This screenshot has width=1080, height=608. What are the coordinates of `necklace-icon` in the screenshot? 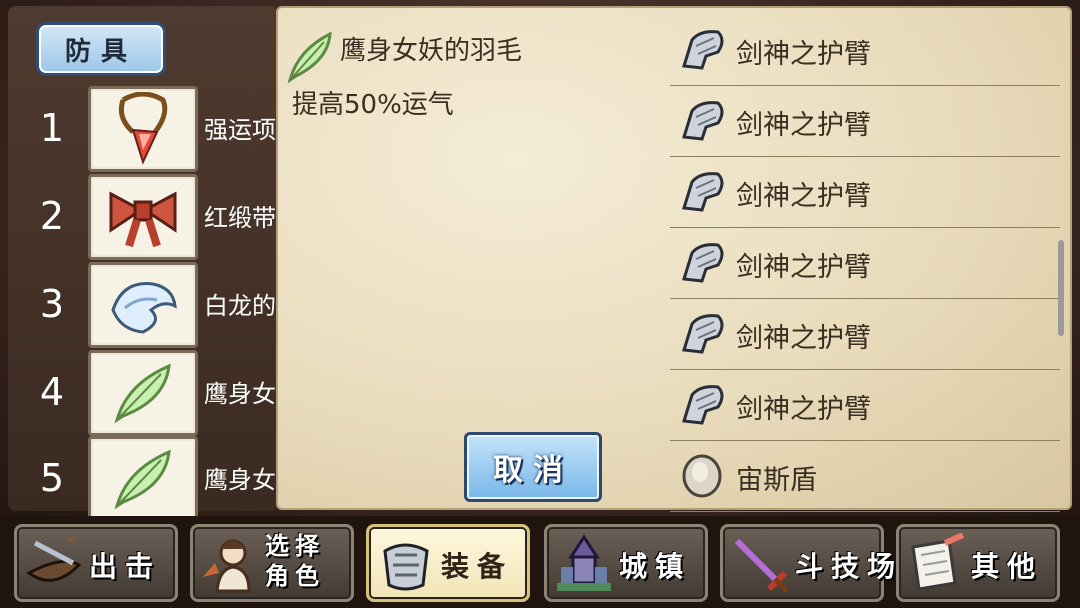 It's located at (143, 128).